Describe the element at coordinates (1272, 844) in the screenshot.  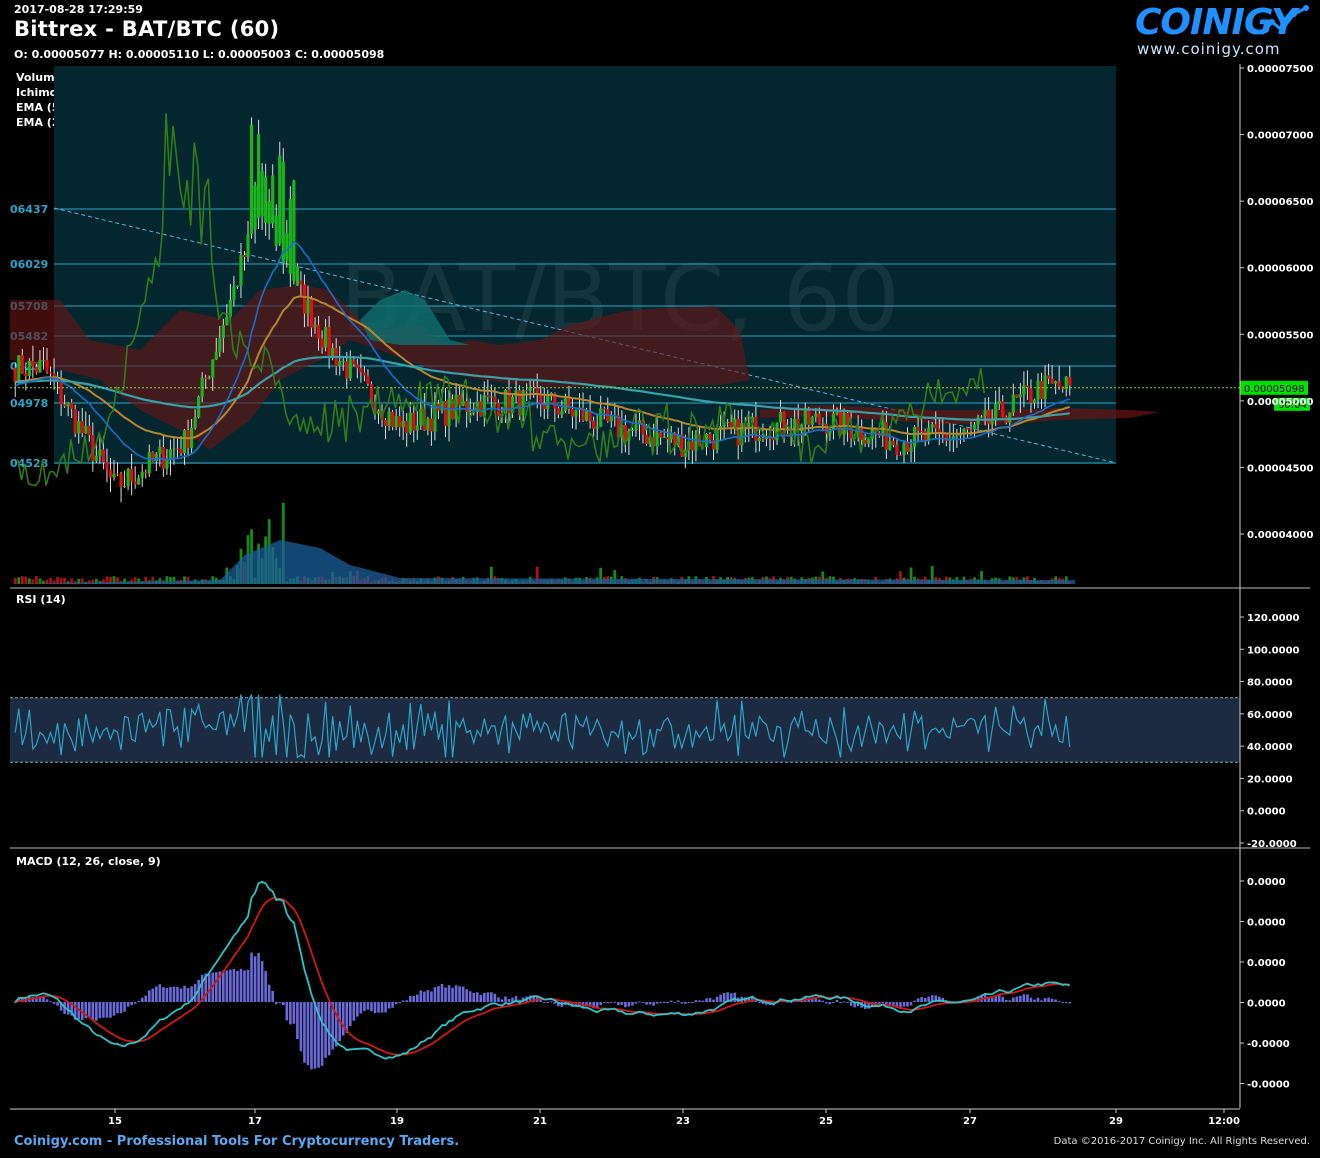
I see `rsi-tick-label: -20.0000` at that location.